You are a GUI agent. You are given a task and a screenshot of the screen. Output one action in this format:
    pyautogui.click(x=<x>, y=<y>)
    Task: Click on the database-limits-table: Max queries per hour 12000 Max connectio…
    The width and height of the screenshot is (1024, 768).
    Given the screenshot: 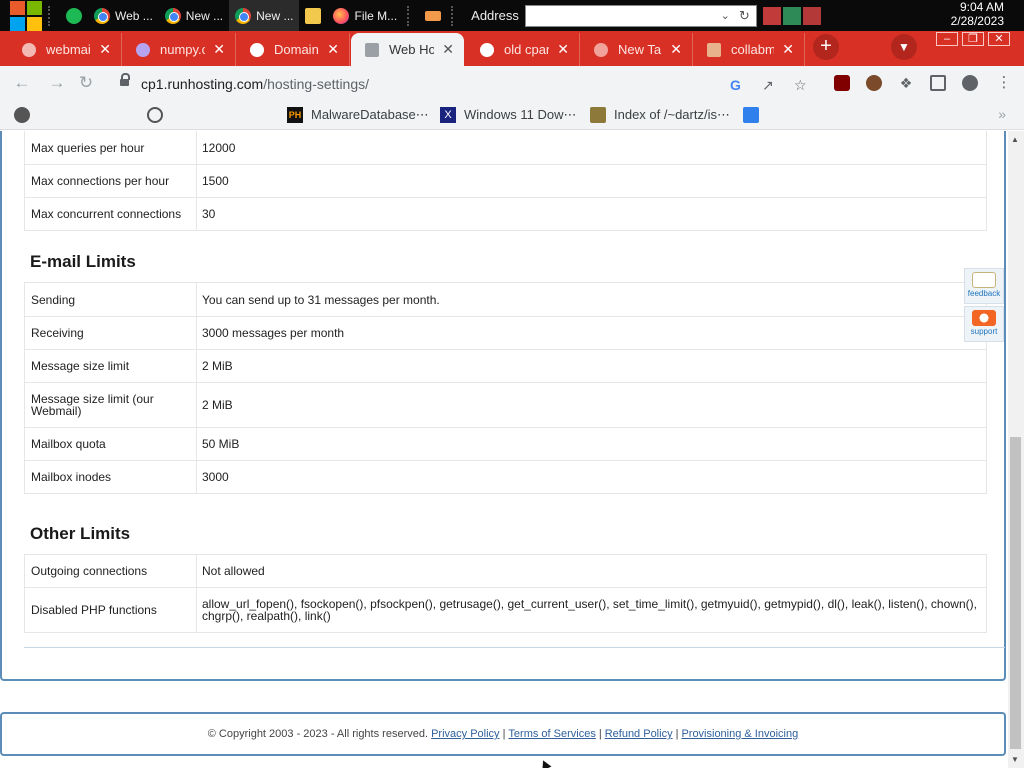 What is the action you would take?
    pyautogui.click(x=505, y=181)
    